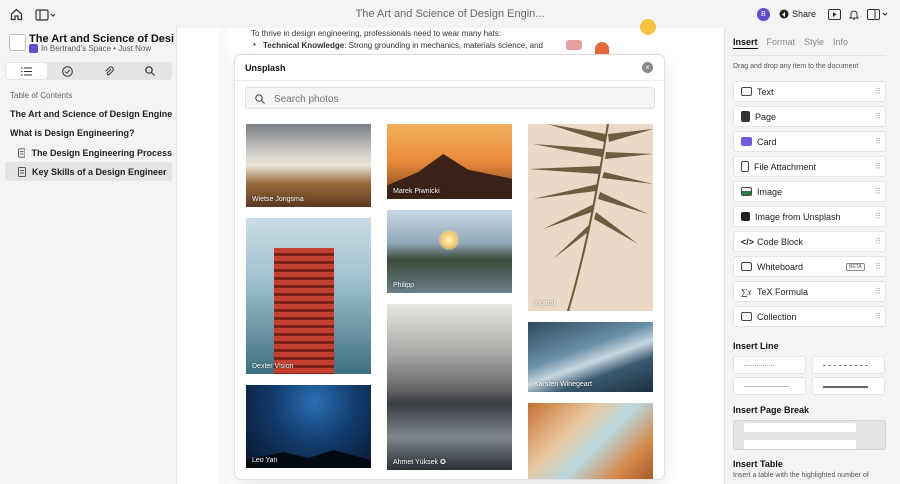 Image resolution: width=900 pixels, height=484 pixels. I want to click on item-label: Collection, so click(777, 316).